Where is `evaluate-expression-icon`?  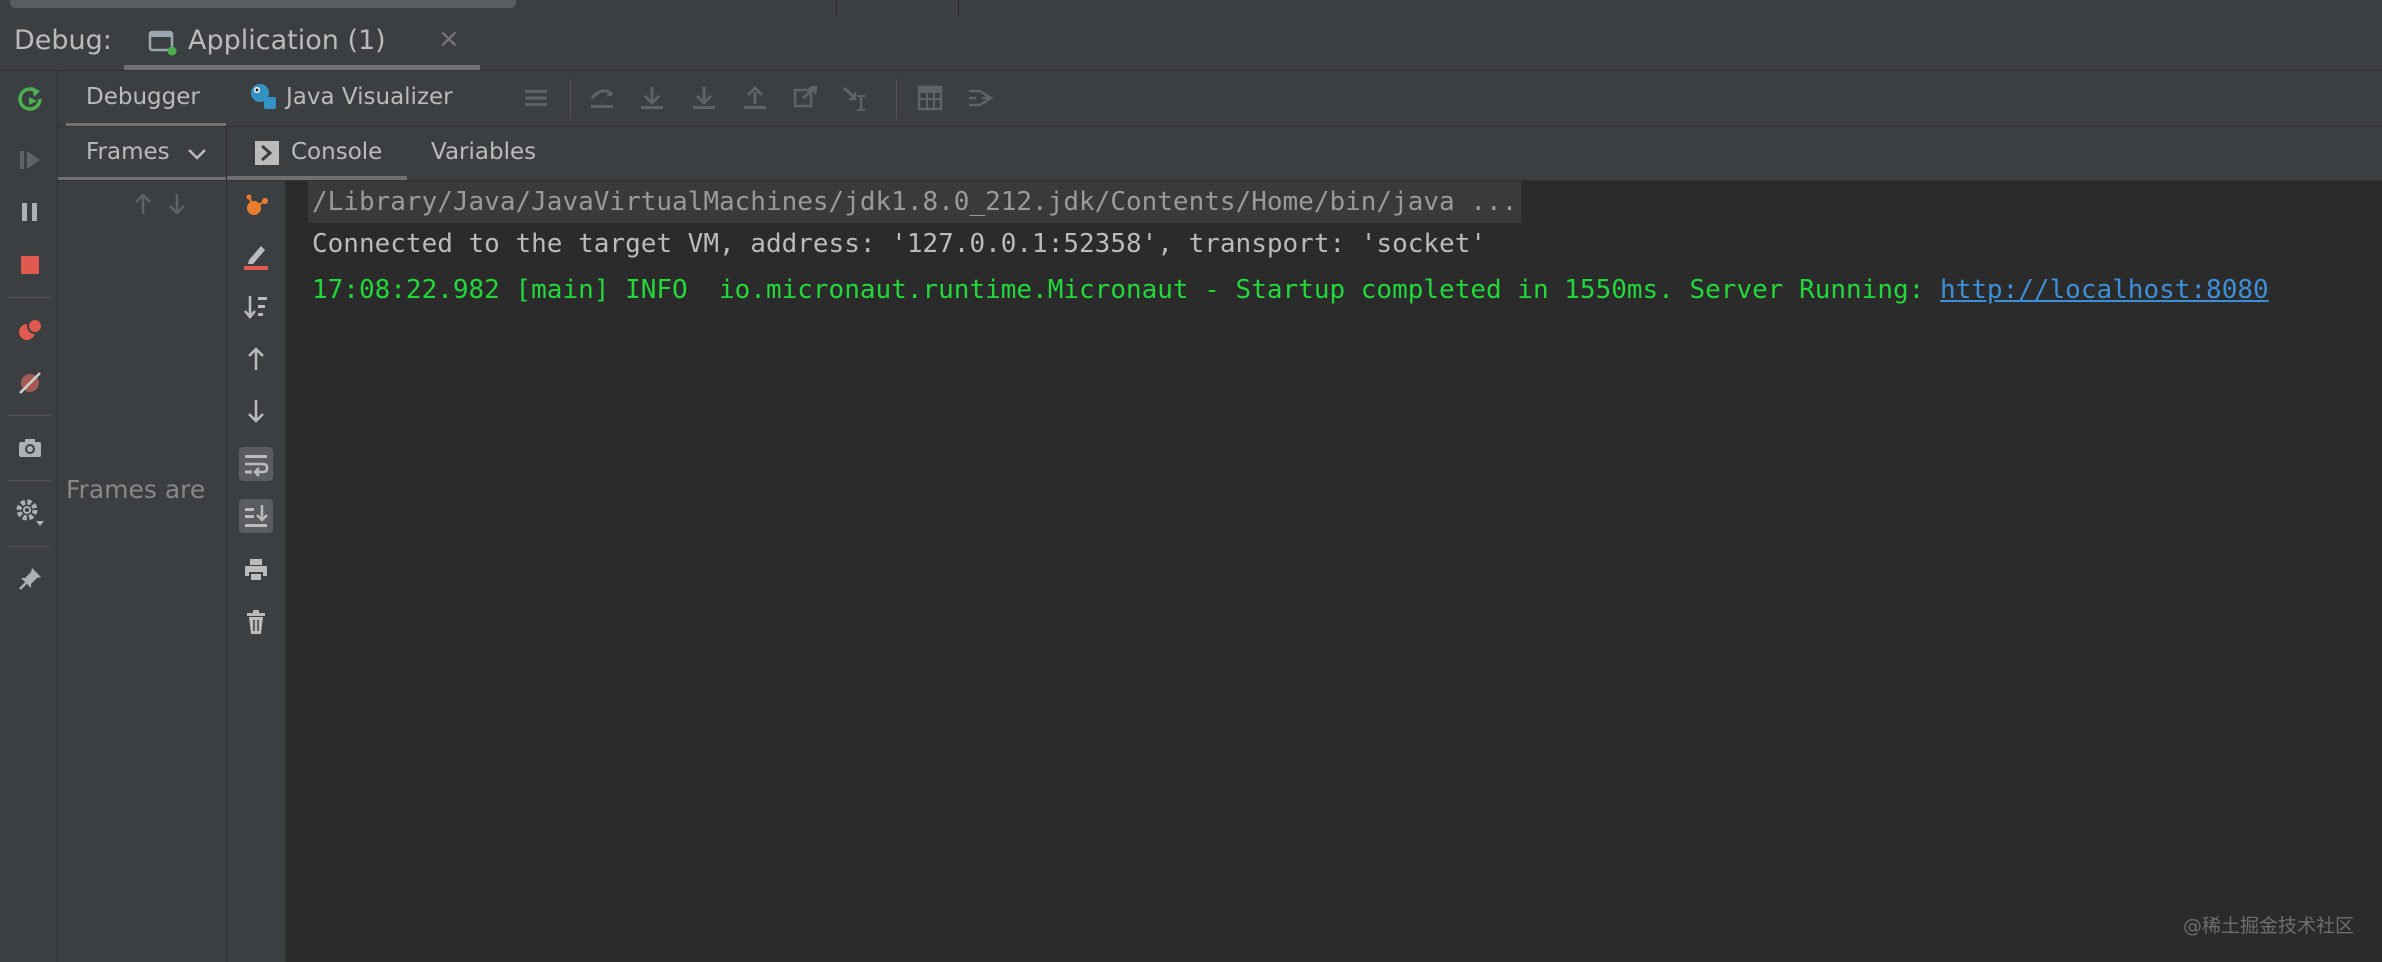 evaluate-expression-icon is located at coordinates (930, 98).